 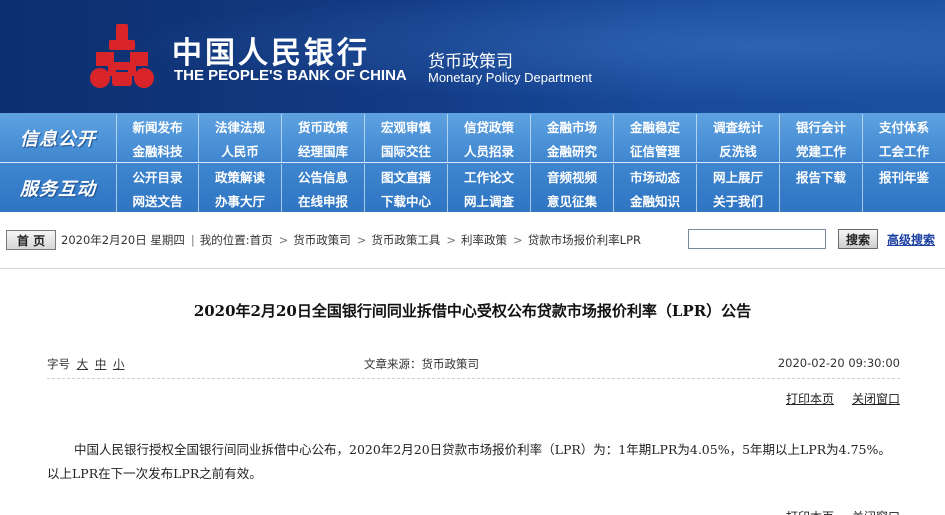 I want to click on search-button: 搜索, so click(x=858, y=239).